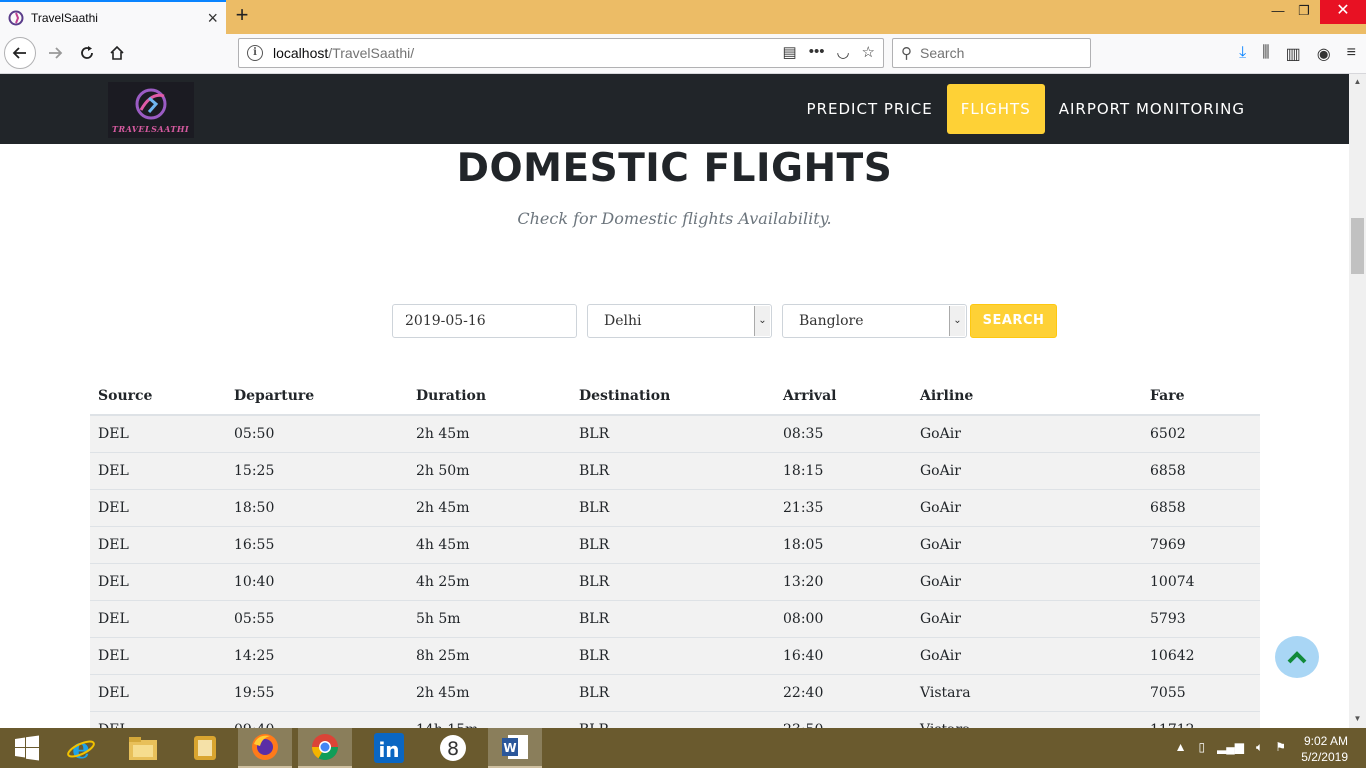 This screenshot has height=768, width=1366. I want to click on taskbar-ie: e, so click(81, 748).